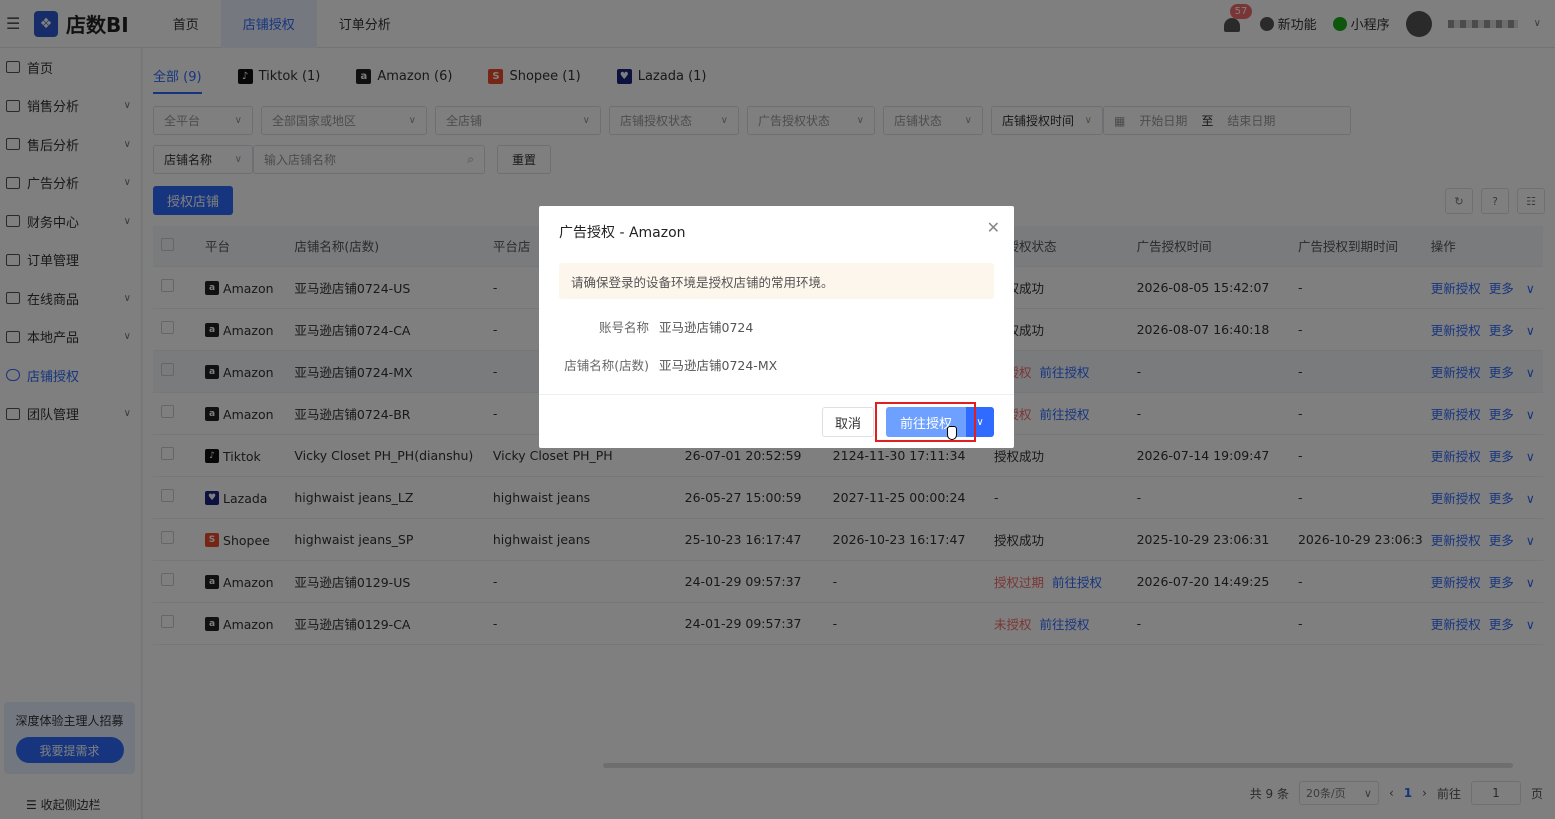 The width and height of the screenshot is (1555, 819). What do you see at coordinates (656, 326) in the screenshot?
I see `account-row: 账号名称 亚马逊店铺0724` at bounding box center [656, 326].